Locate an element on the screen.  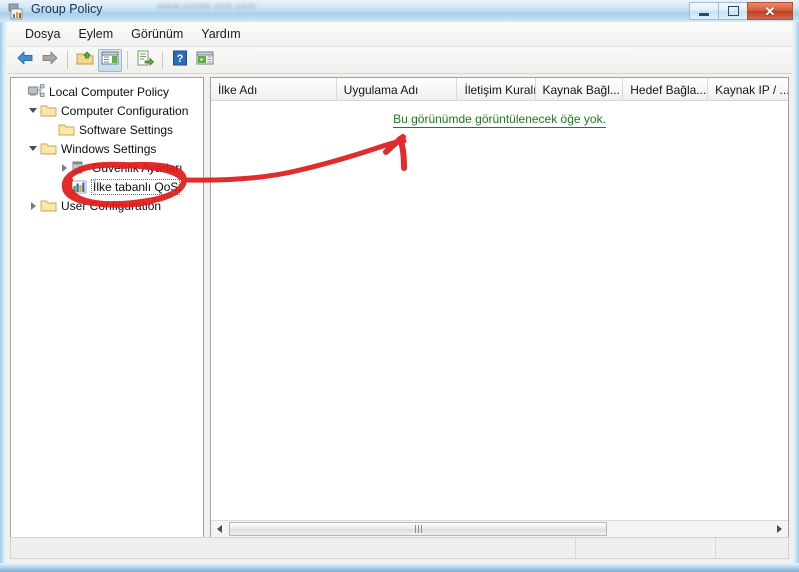
scrollbar-grip-icon is located at coordinates (418, 529).